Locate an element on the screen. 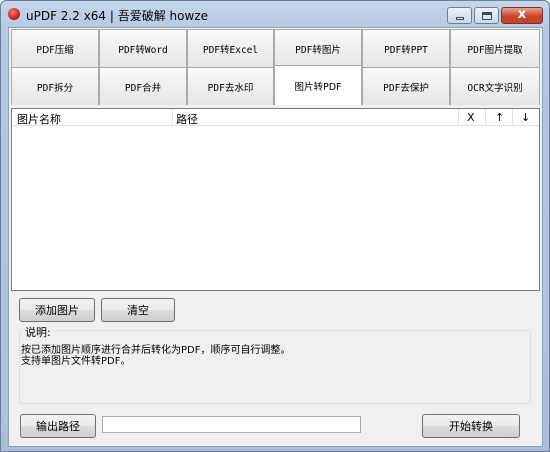 The image size is (550, 452). tab-pdf-image-extract: PDF图片提取 is located at coordinates (495, 48).